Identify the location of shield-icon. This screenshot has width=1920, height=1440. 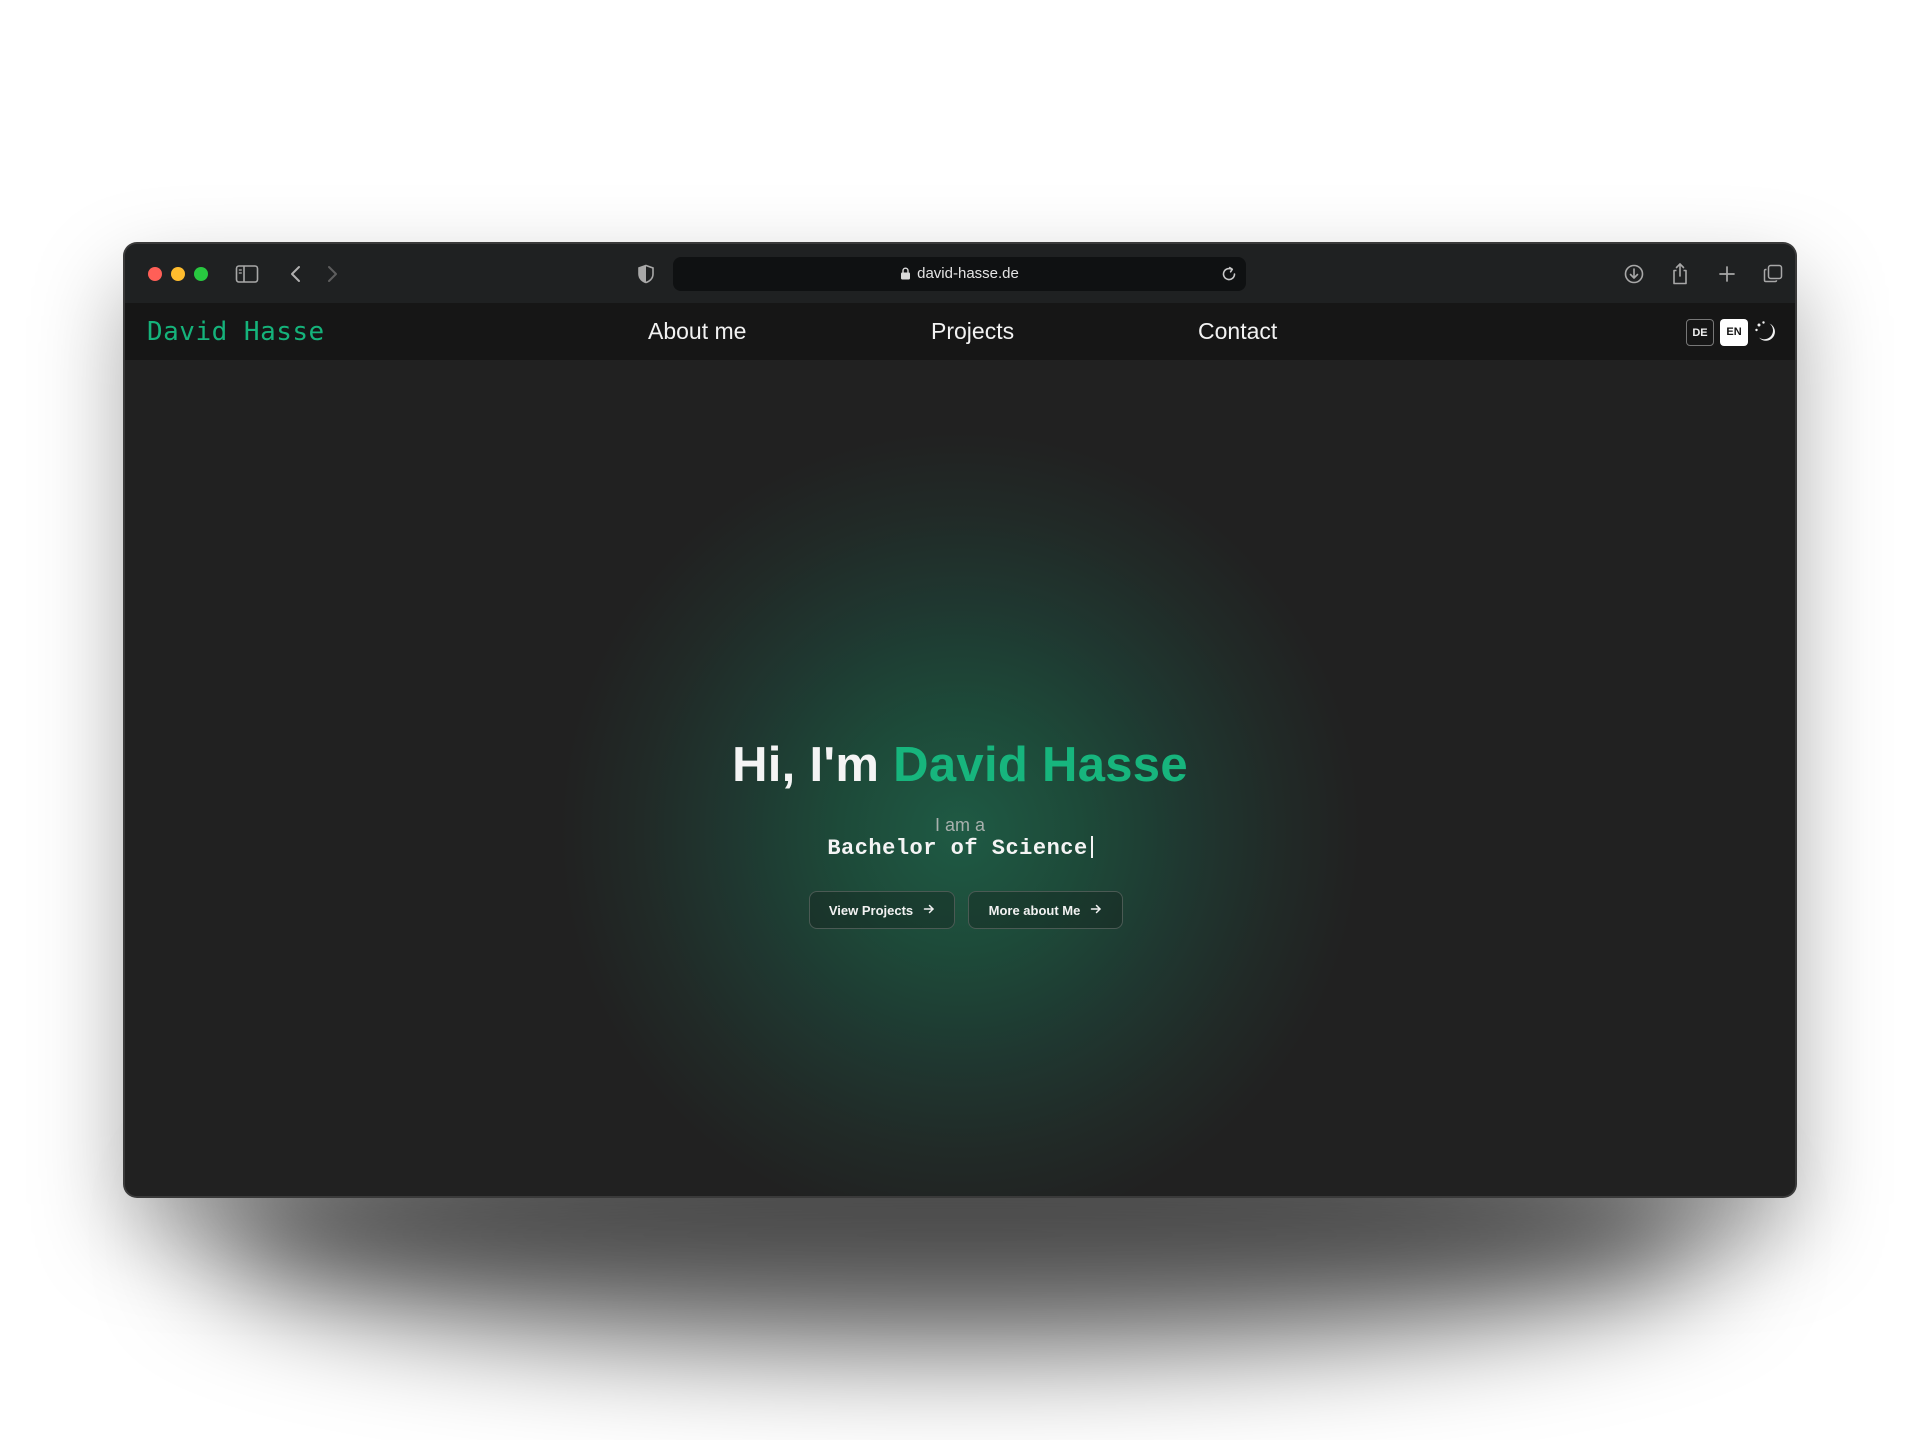
(646, 274).